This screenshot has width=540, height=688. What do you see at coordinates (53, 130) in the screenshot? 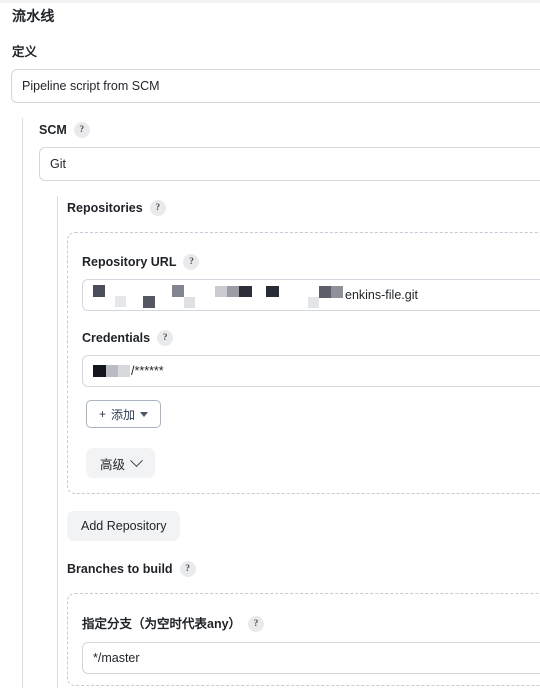
I see `scm-label: SCM` at bounding box center [53, 130].